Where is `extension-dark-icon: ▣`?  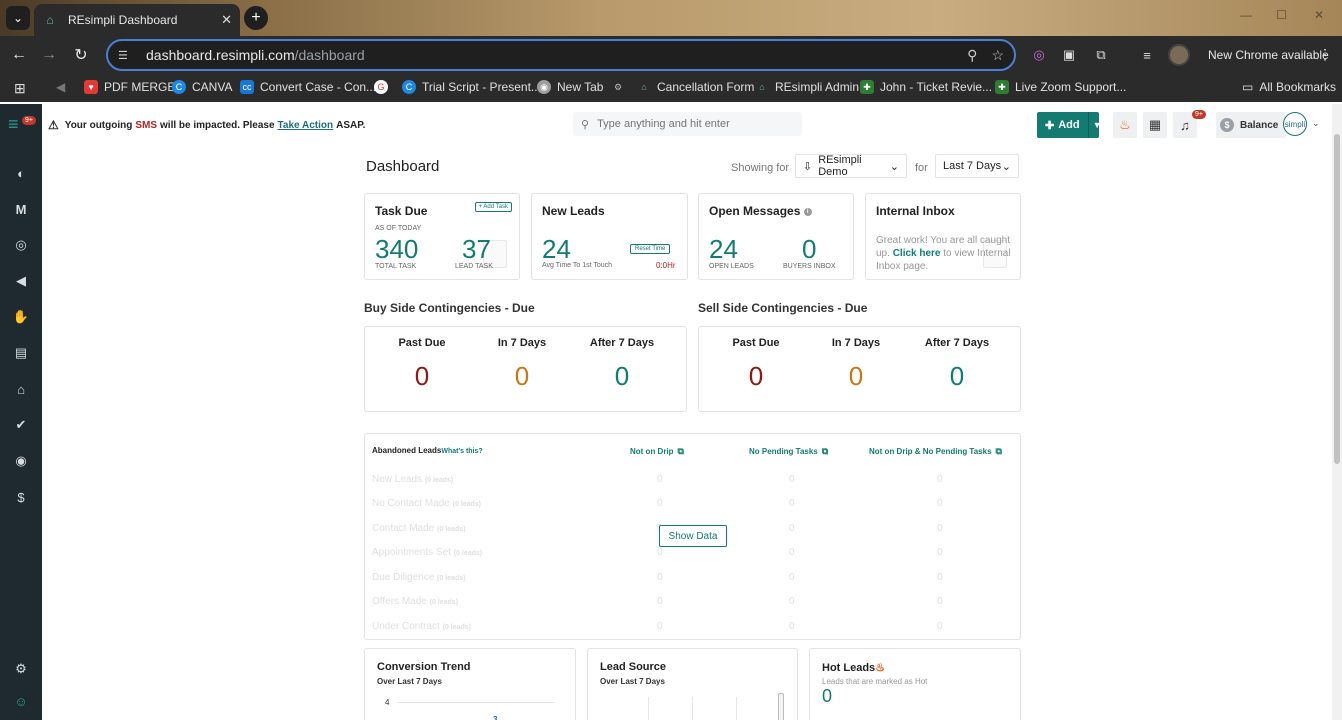 extension-dark-icon: ▣ is located at coordinates (1069, 55).